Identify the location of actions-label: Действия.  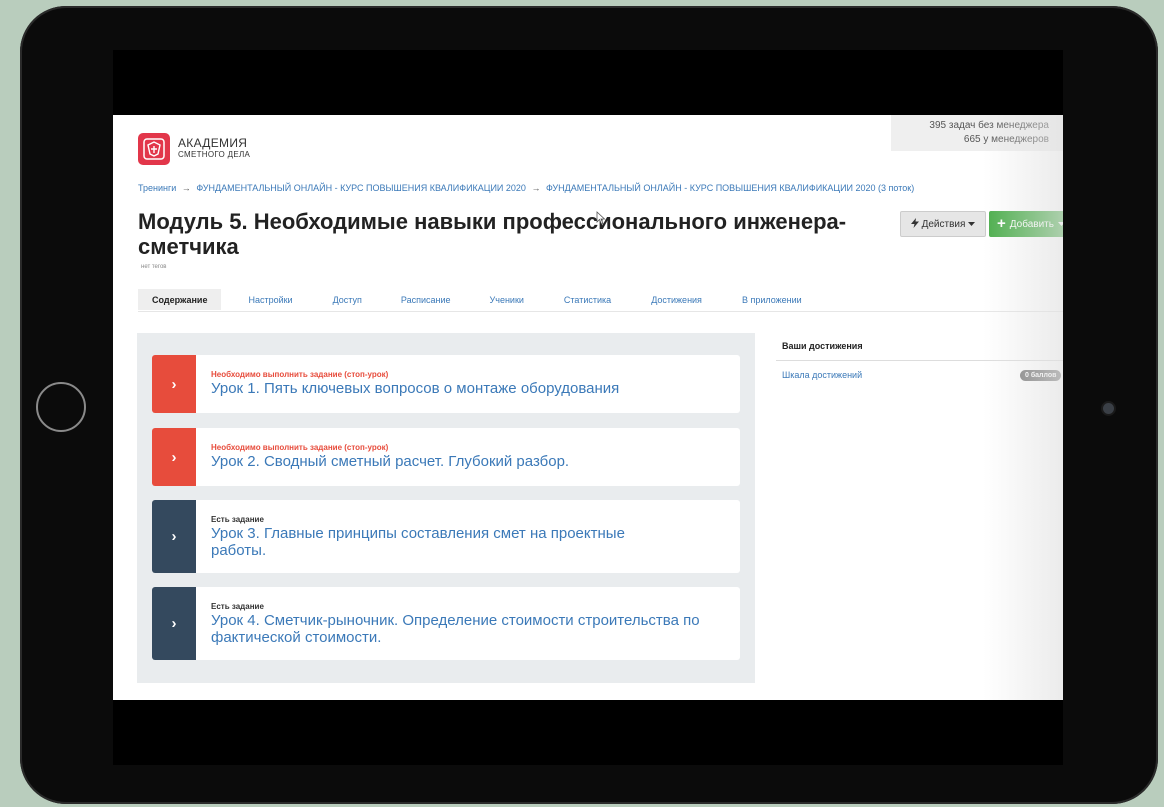
(943, 224).